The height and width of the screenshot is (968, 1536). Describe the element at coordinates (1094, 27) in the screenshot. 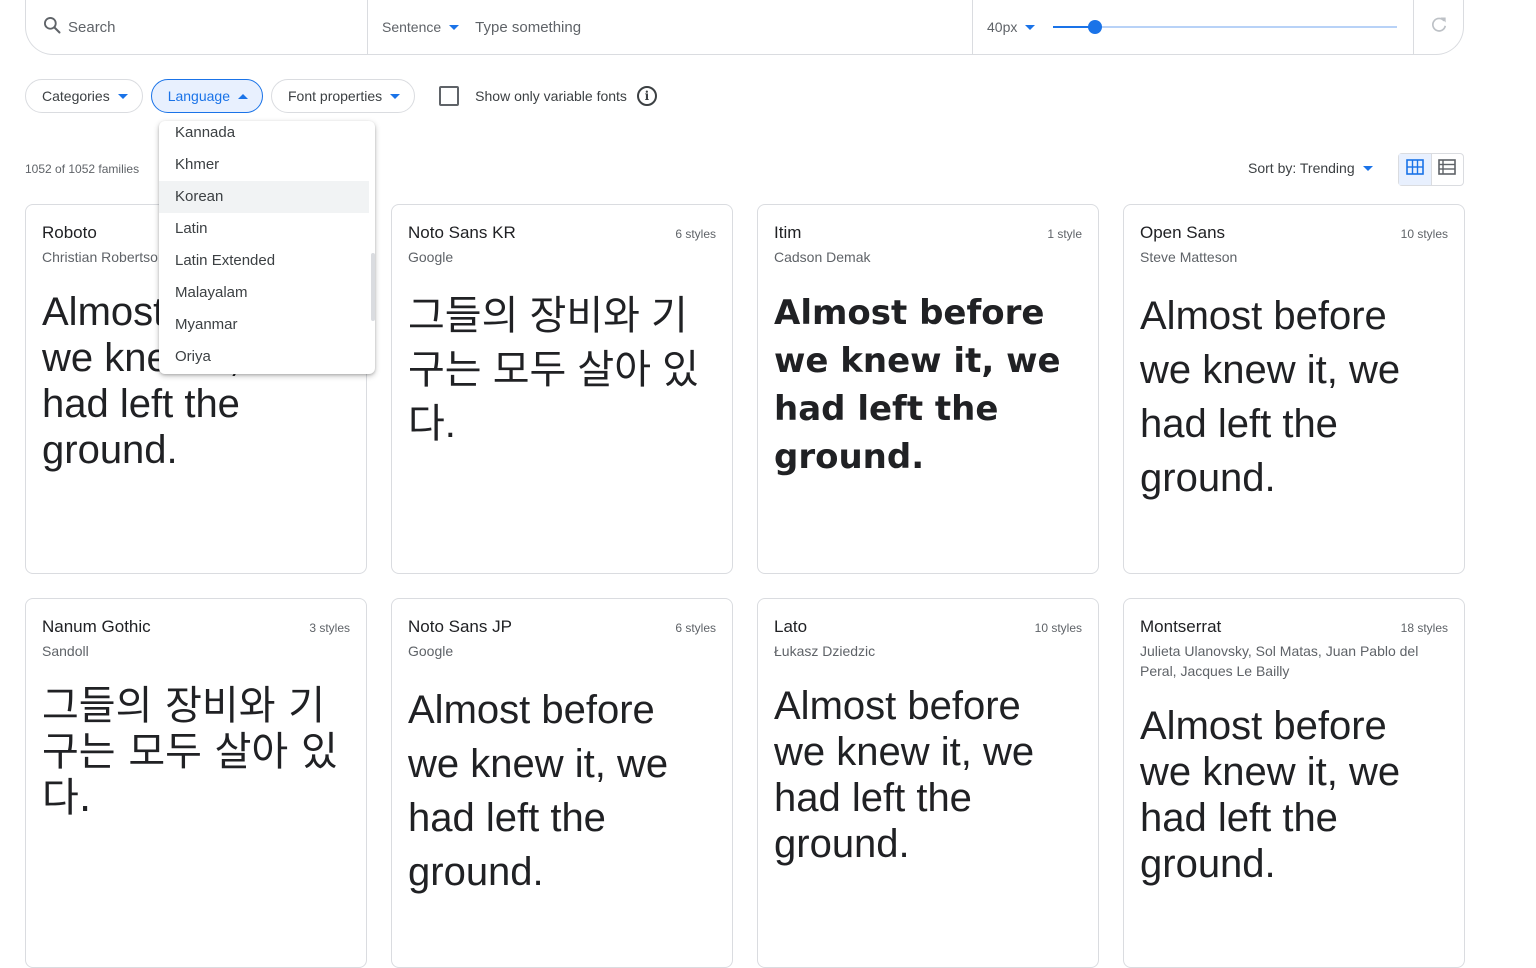

I see `slider-thumb` at that location.